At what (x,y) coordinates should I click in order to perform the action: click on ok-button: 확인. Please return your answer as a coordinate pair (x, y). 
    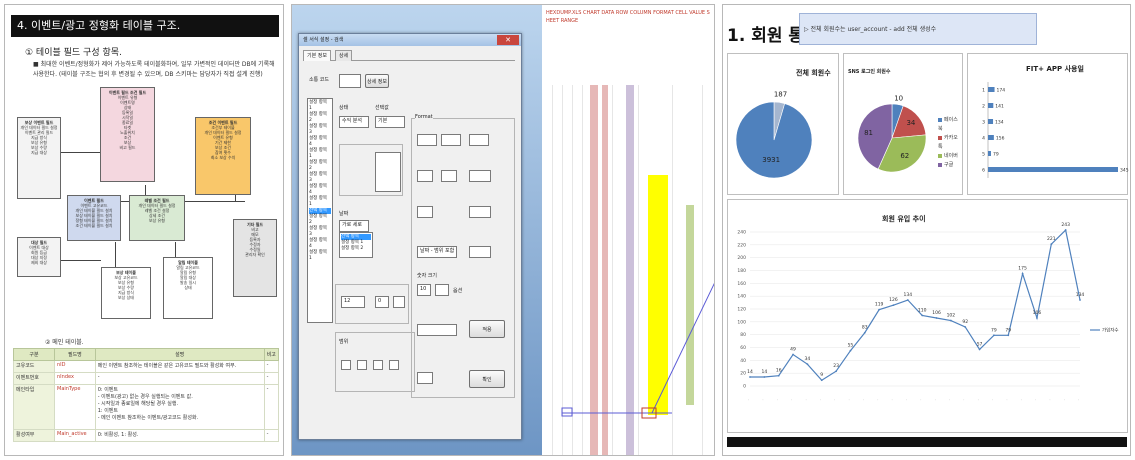
    Looking at the image, I should click on (487, 379).